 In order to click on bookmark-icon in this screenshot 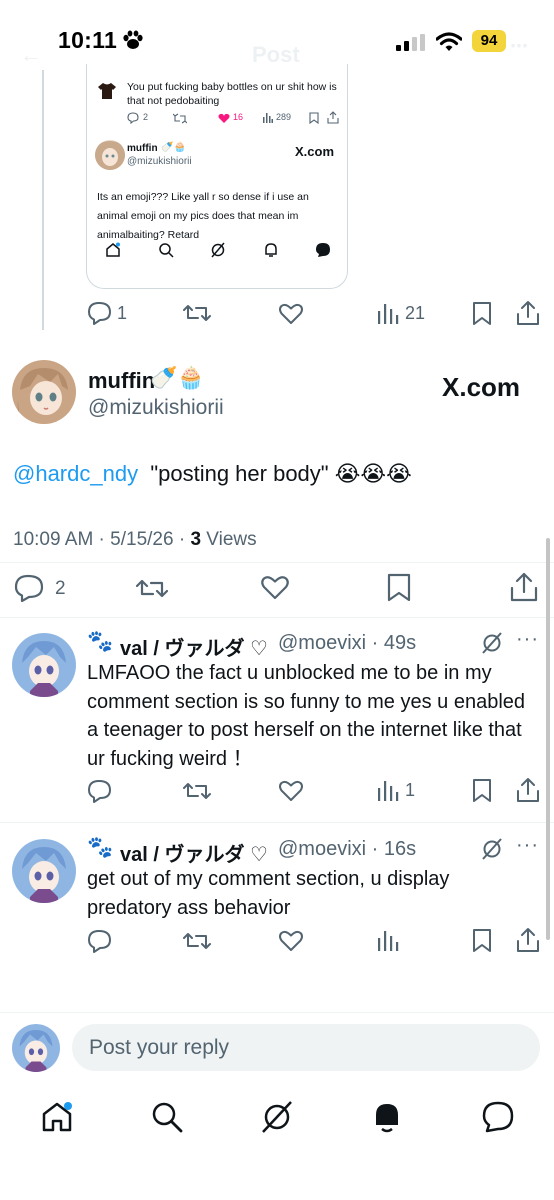, I will do `click(482, 313)`.